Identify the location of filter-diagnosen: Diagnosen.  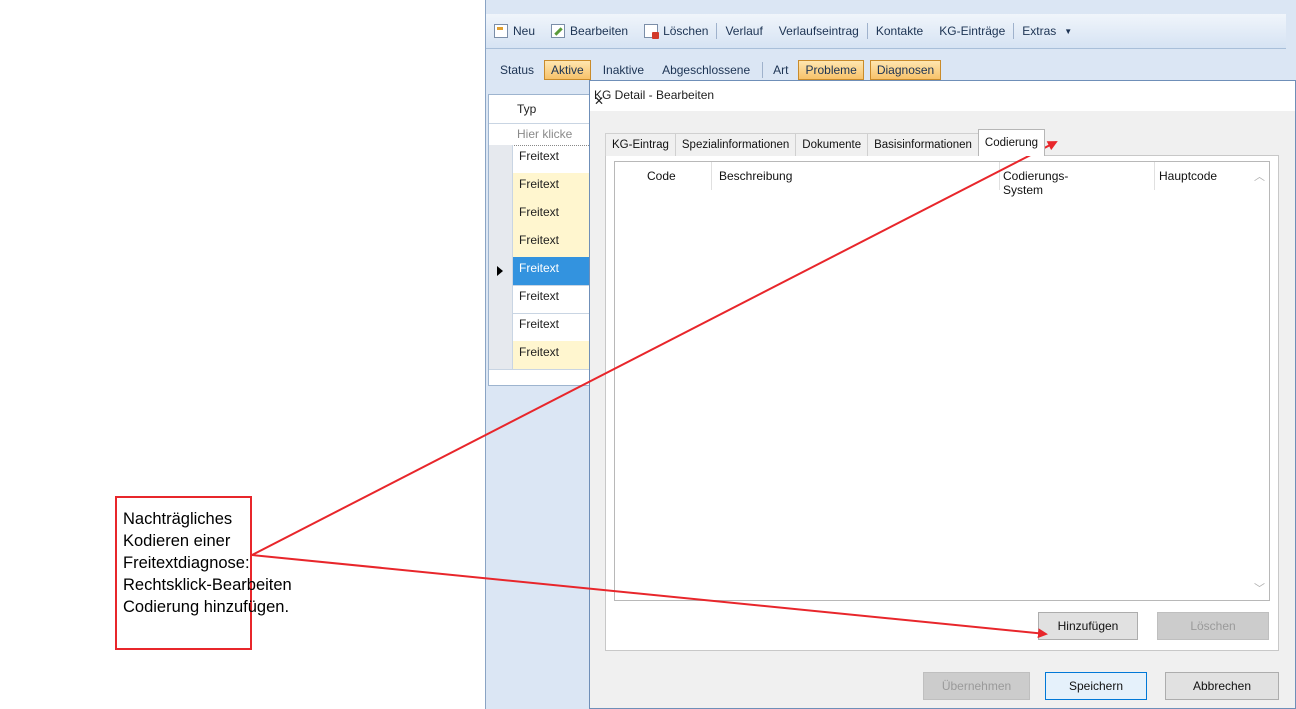
(905, 70).